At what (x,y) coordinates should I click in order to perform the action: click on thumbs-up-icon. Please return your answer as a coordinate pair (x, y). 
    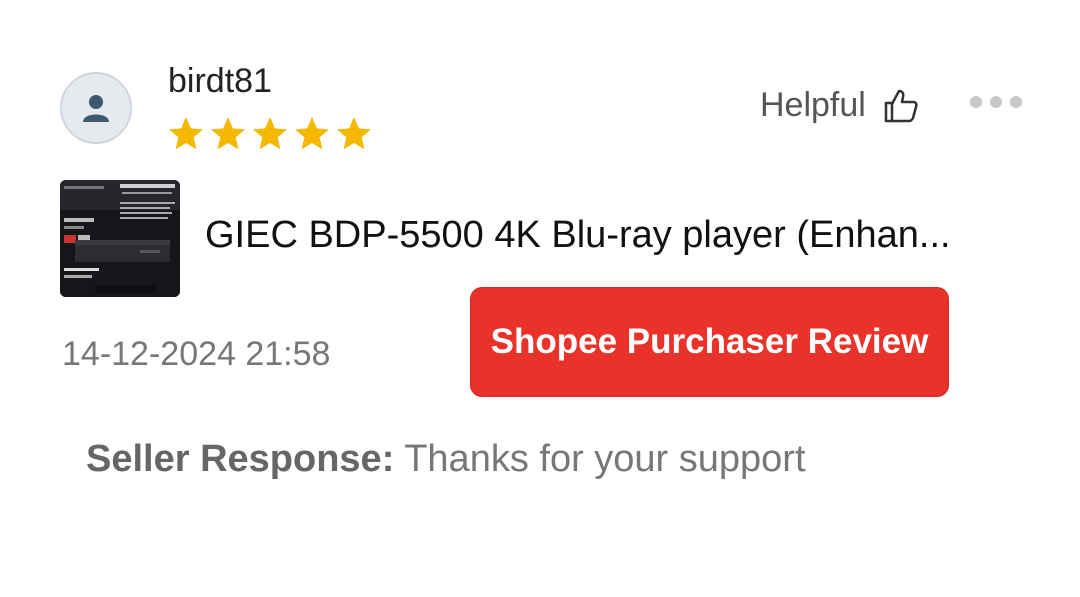
    Looking at the image, I should click on (901, 105).